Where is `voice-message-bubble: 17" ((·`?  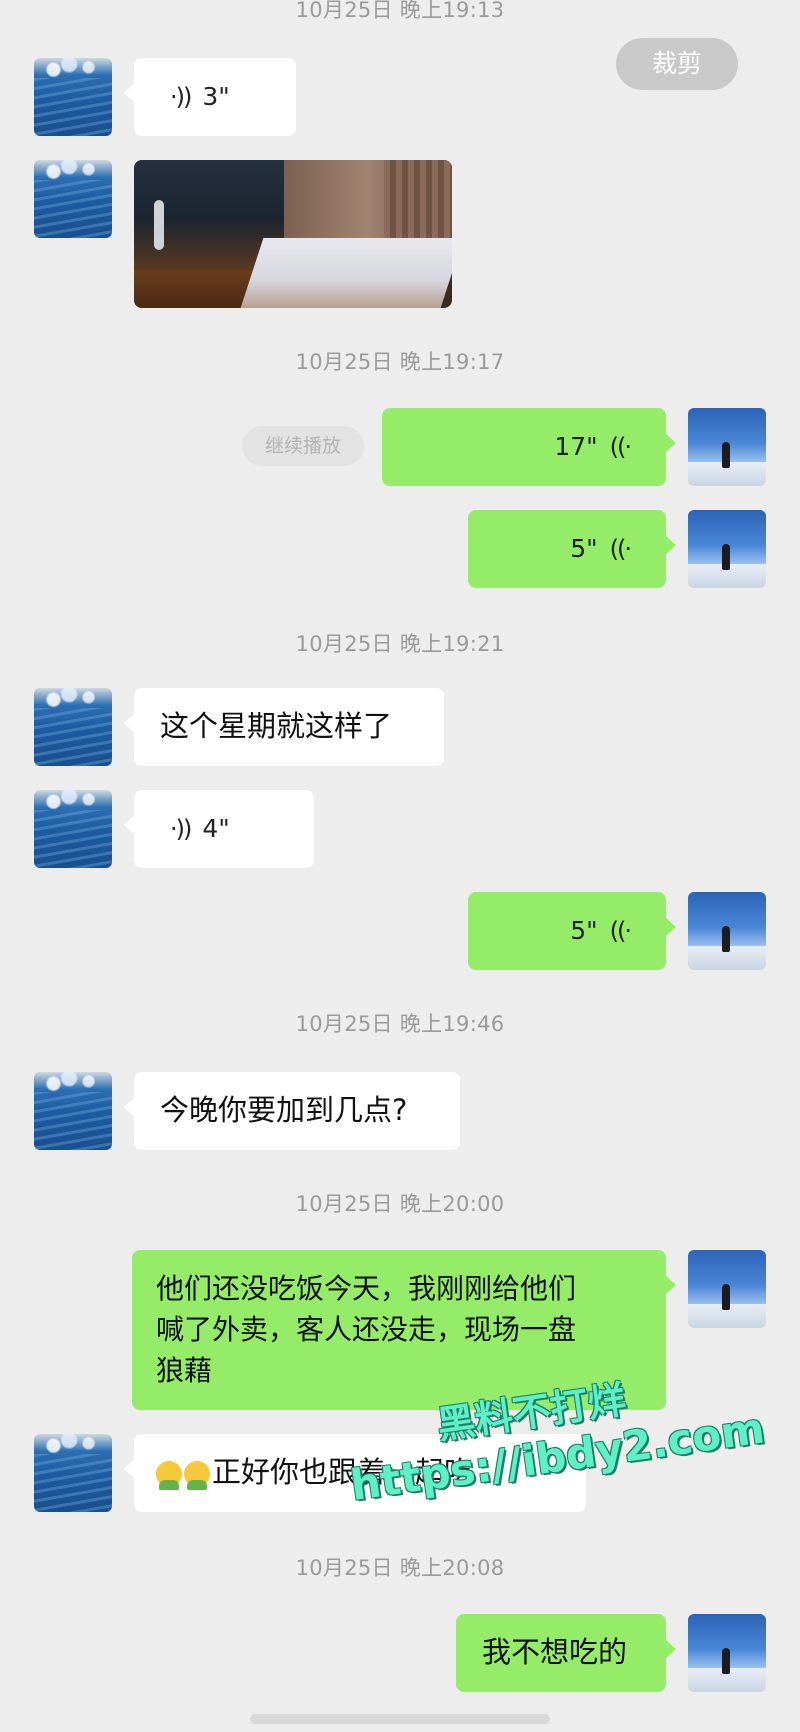 voice-message-bubble: 17" ((· is located at coordinates (529, 447).